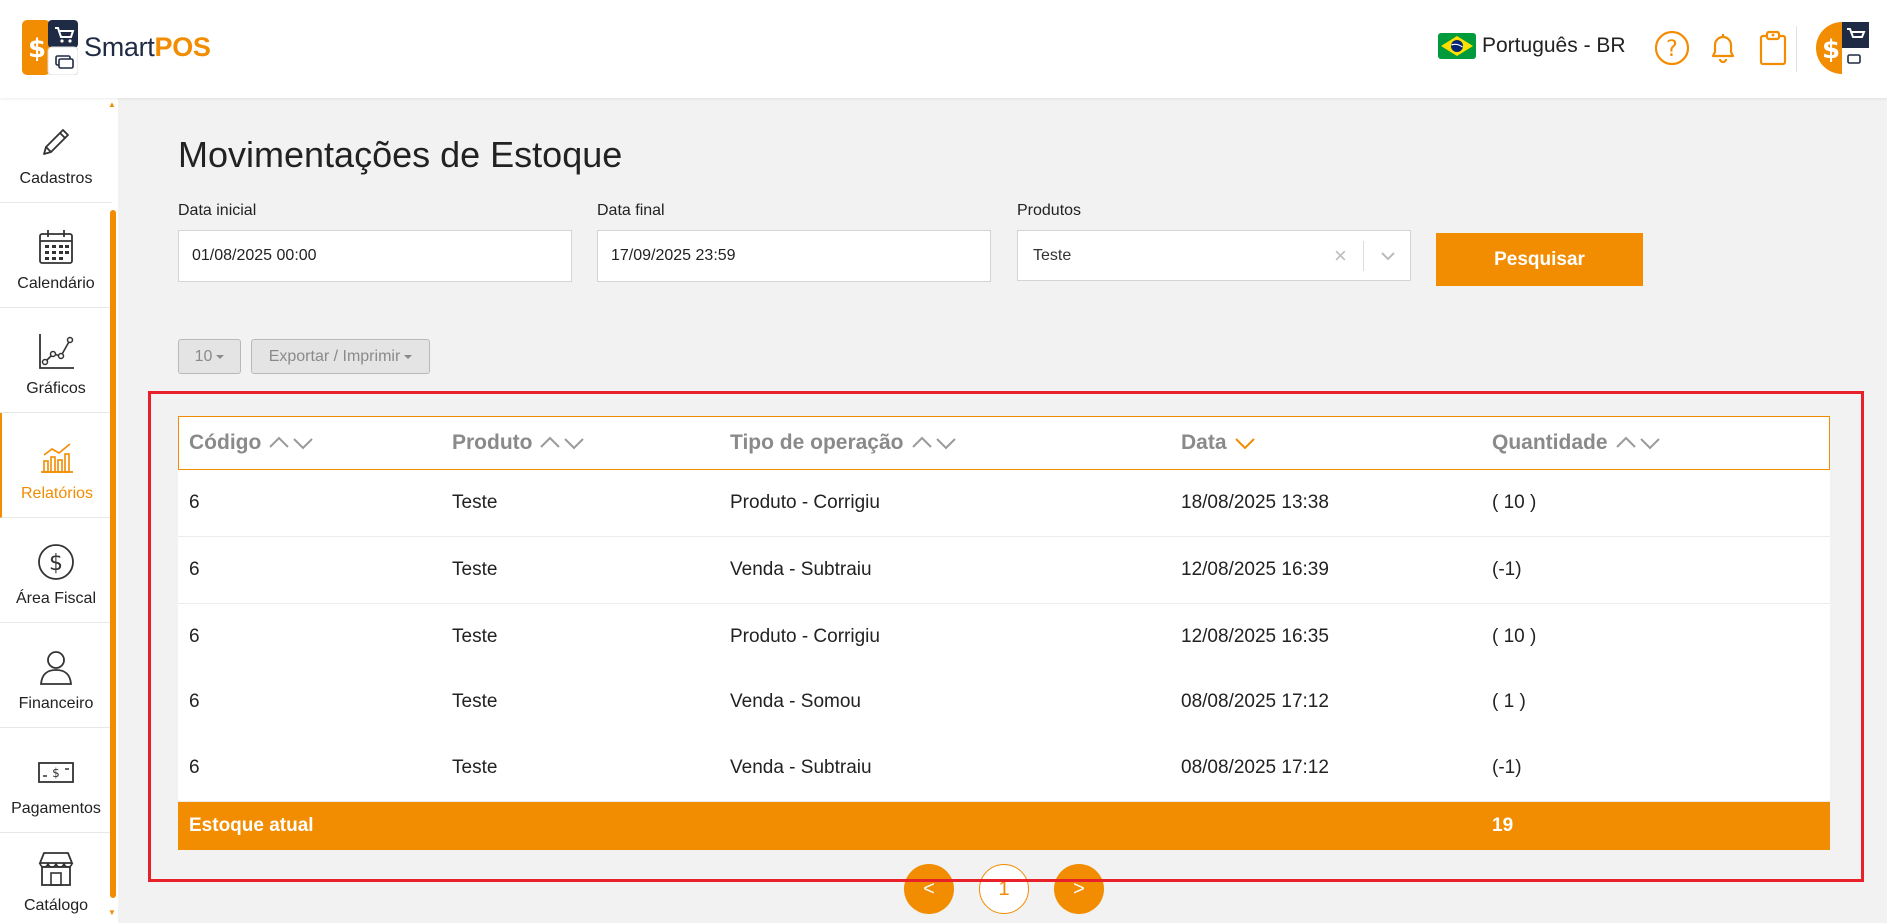  What do you see at coordinates (1842, 48) in the screenshot?
I see `user-avatar: $` at bounding box center [1842, 48].